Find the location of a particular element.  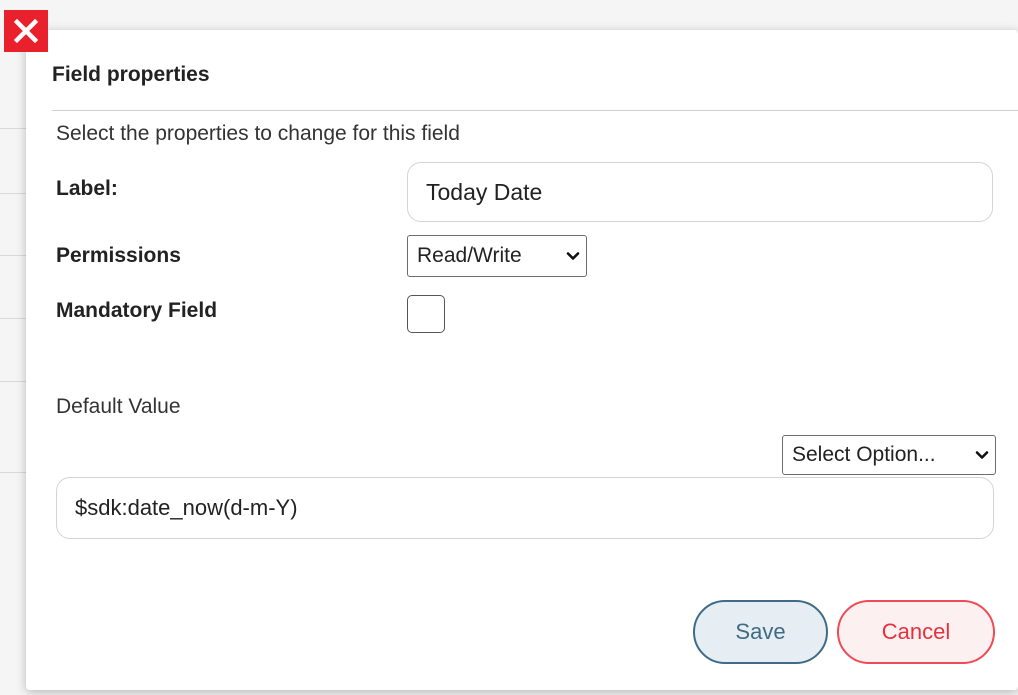

permissions-select: Read/Write is located at coordinates (497, 256).